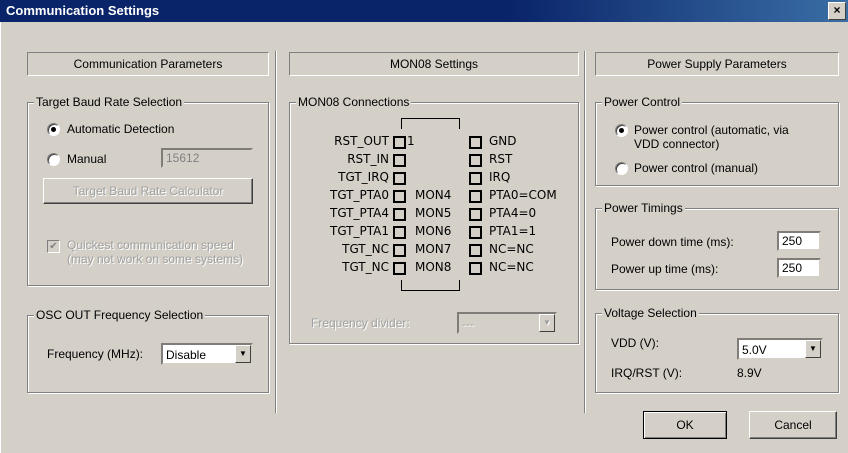 The height and width of the screenshot is (453, 848). What do you see at coordinates (523, 195) in the screenshot?
I see `pin-right-label: PTA0=COM` at bounding box center [523, 195].